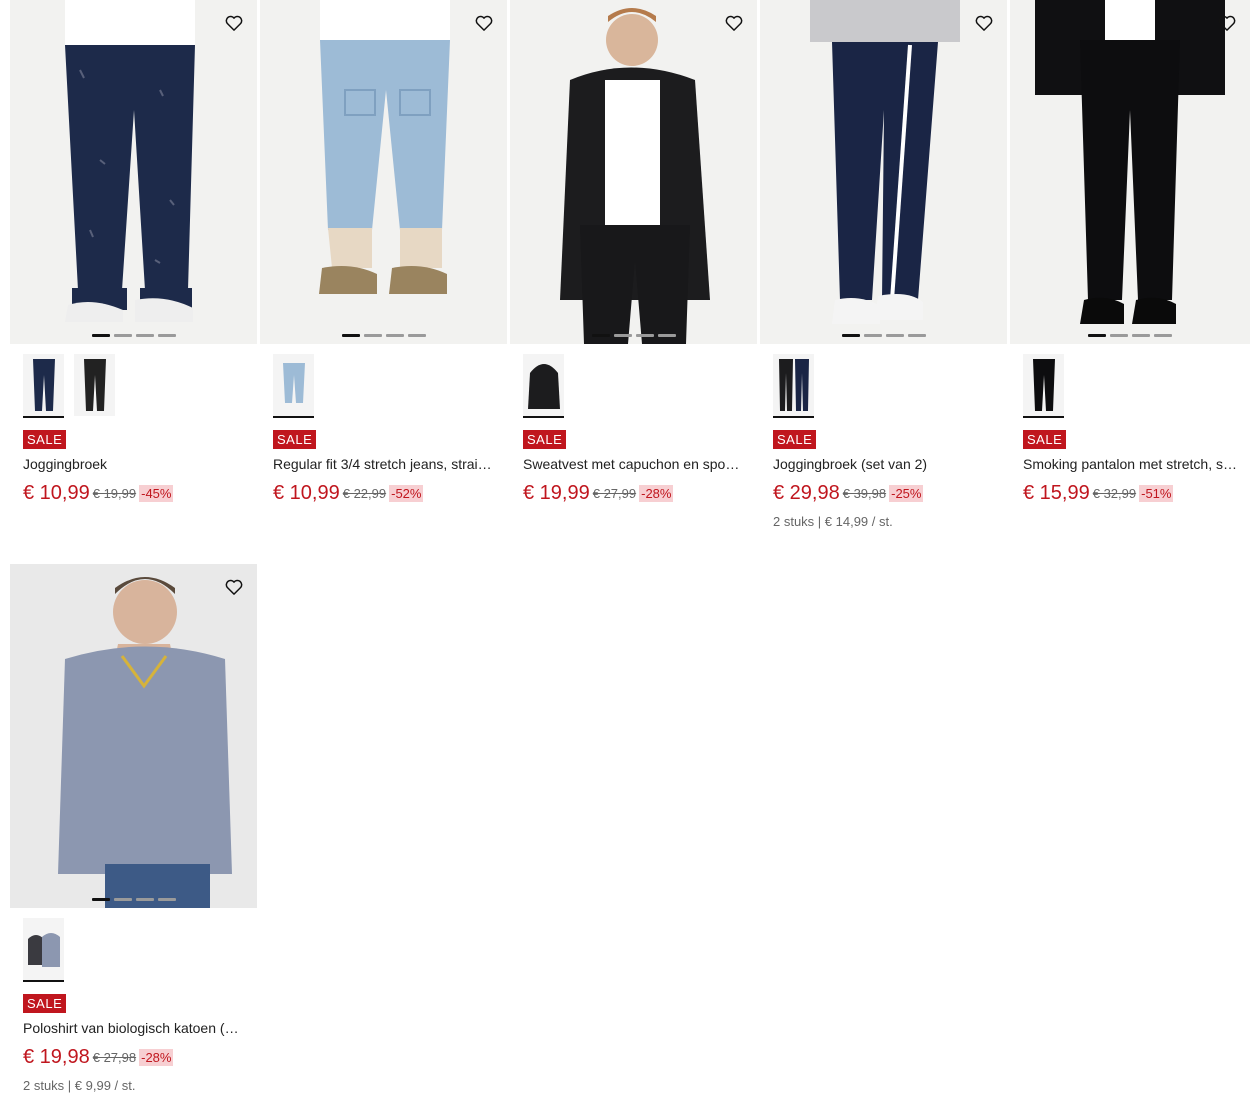  Describe the element at coordinates (364, 493) in the screenshot. I see `old-price: € 22,99` at that location.